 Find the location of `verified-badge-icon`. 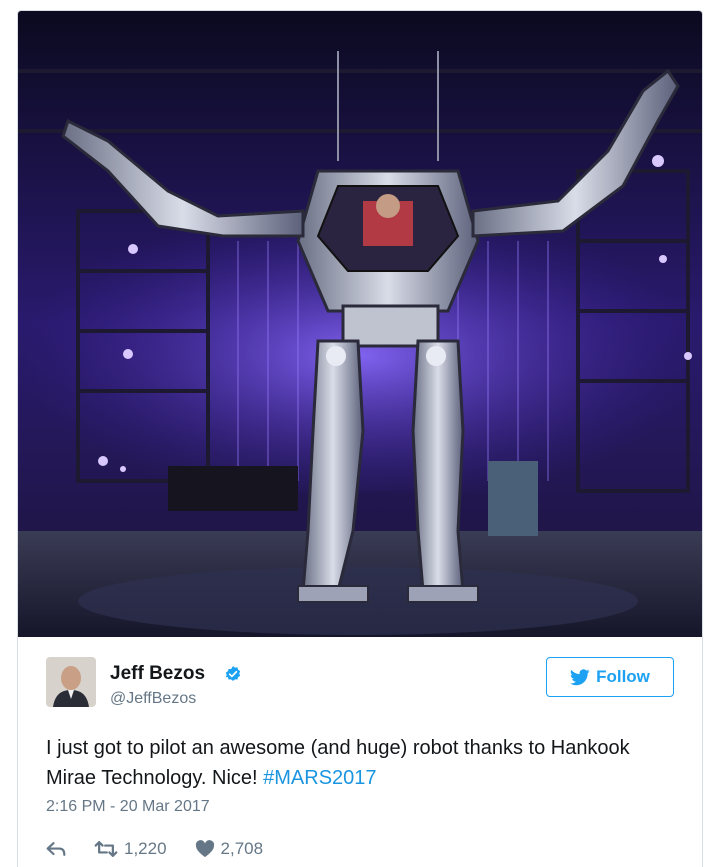

verified-badge-icon is located at coordinates (233, 673).